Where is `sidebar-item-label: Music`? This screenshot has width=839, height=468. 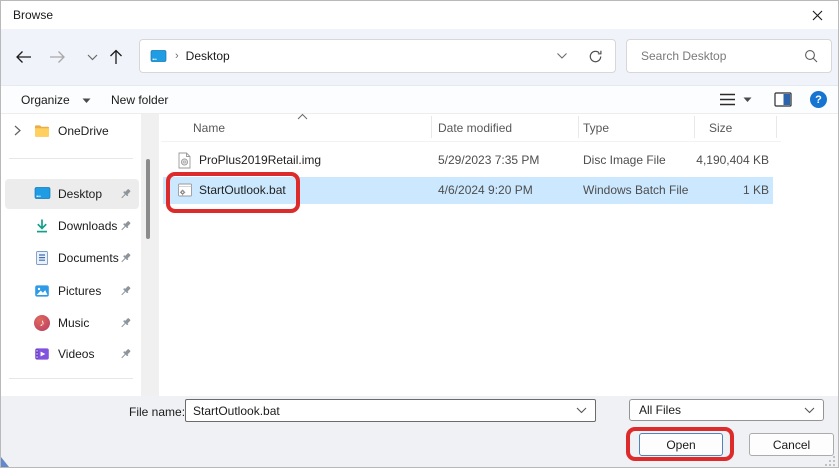 sidebar-item-label: Music is located at coordinates (74, 323).